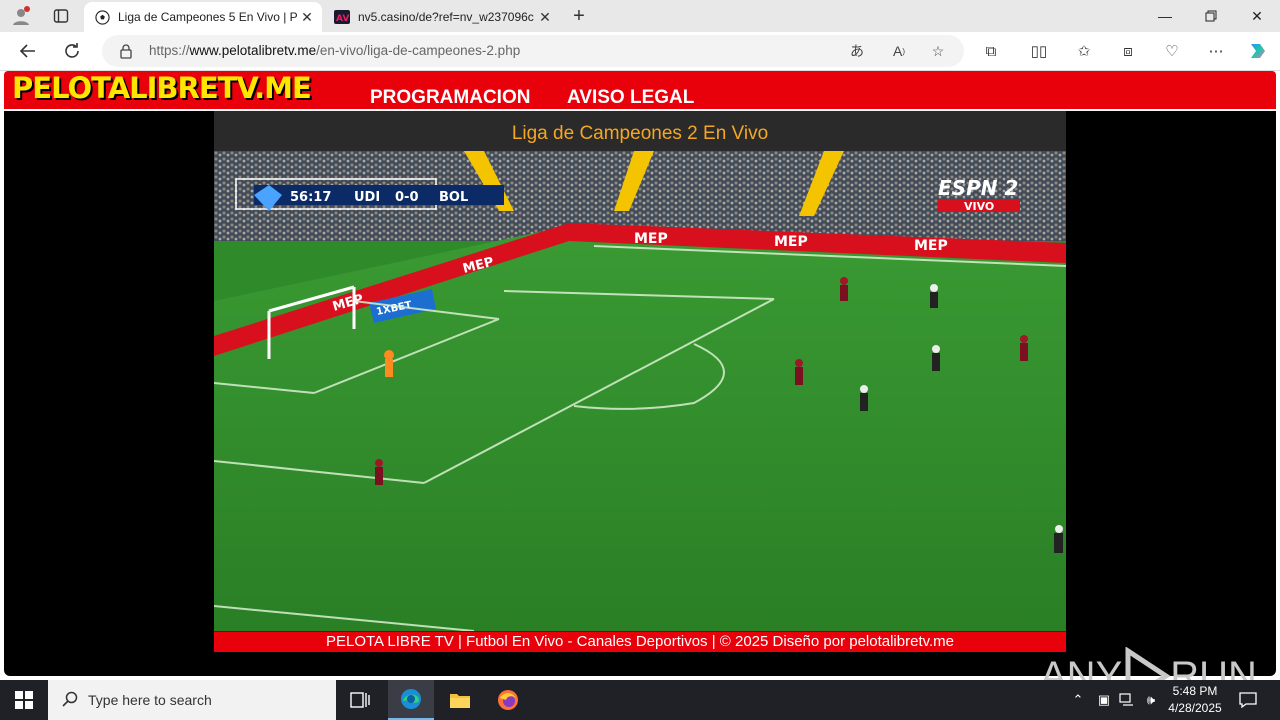 This screenshot has width=1280, height=720. What do you see at coordinates (938, 51) in the screenshot?
I see `favorite-star-icon: ☆` at bounding box center [938, 51].